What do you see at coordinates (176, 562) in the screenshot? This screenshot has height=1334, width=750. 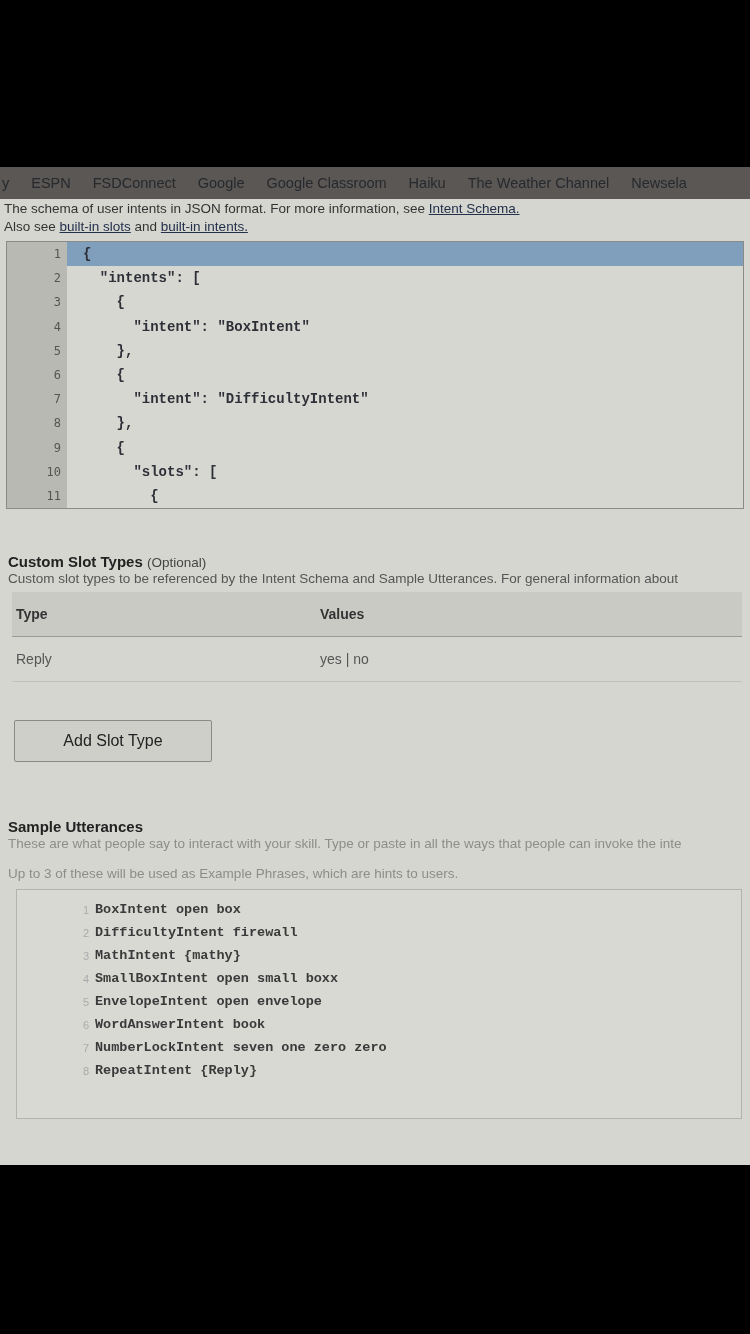 I see `optional-note: (Optional)` at bounding box center [176, 562].